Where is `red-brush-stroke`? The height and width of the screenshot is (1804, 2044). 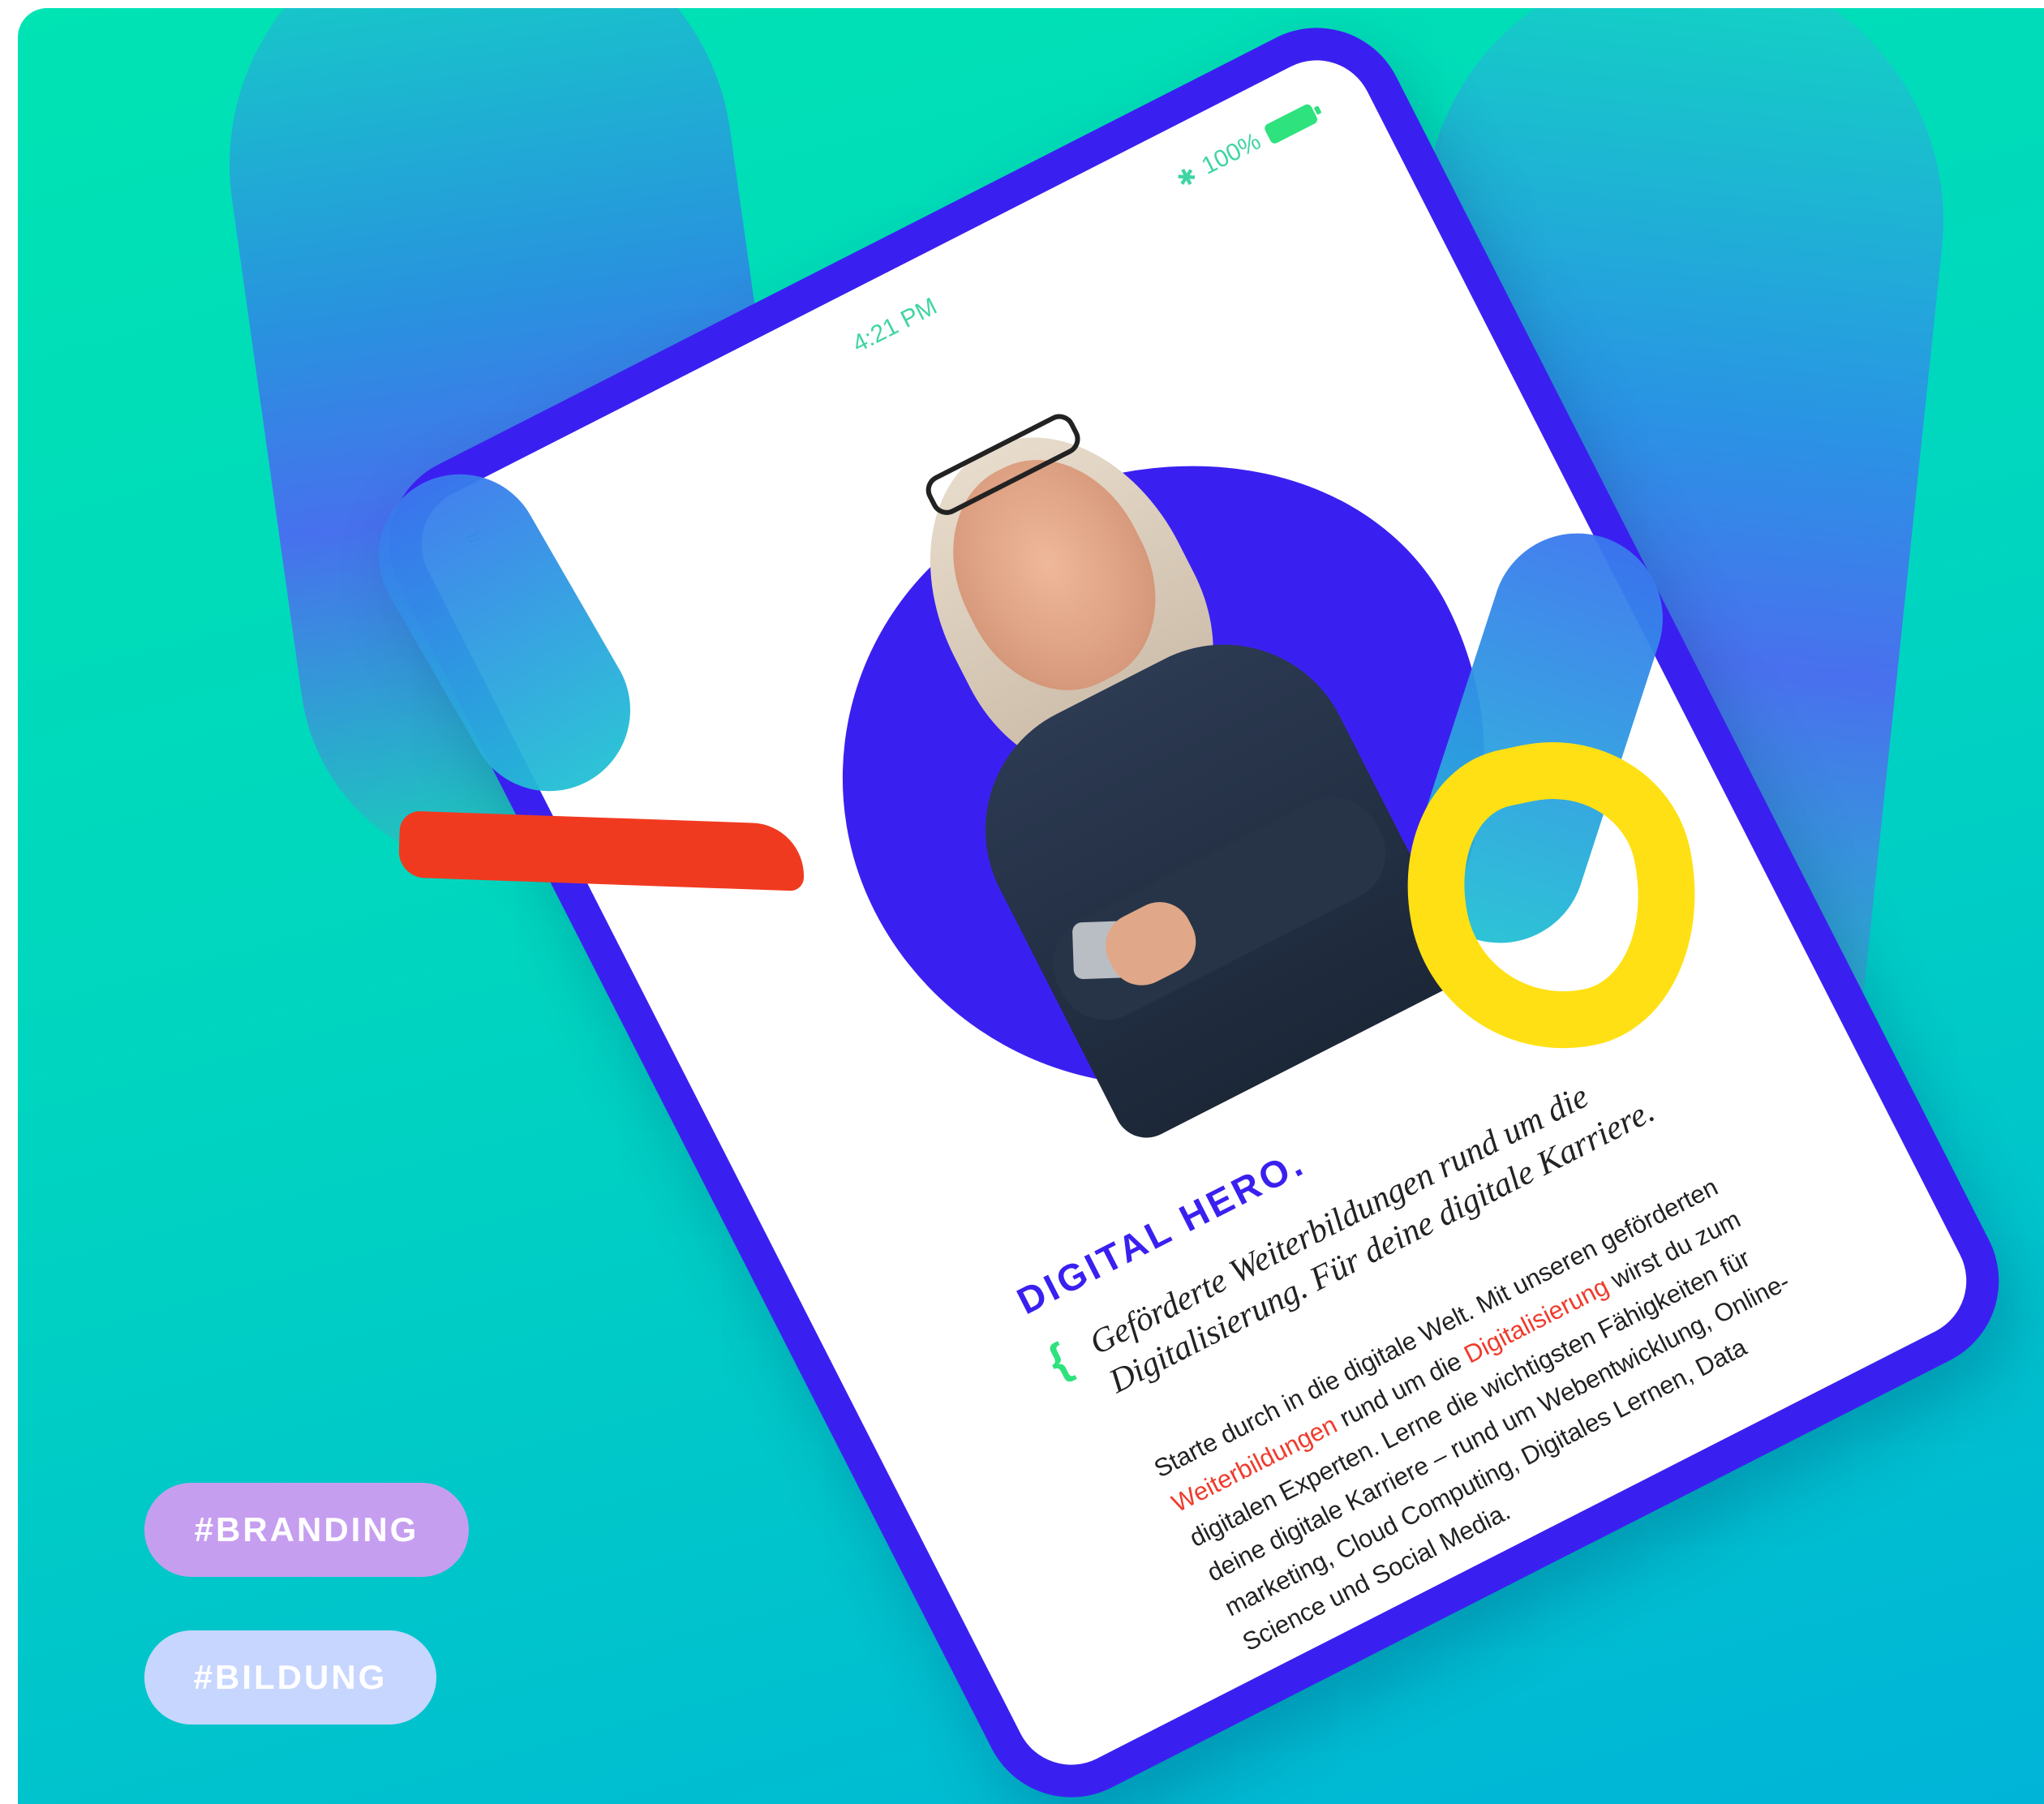 red-brush-stroke is located at coordinates (601, 850).